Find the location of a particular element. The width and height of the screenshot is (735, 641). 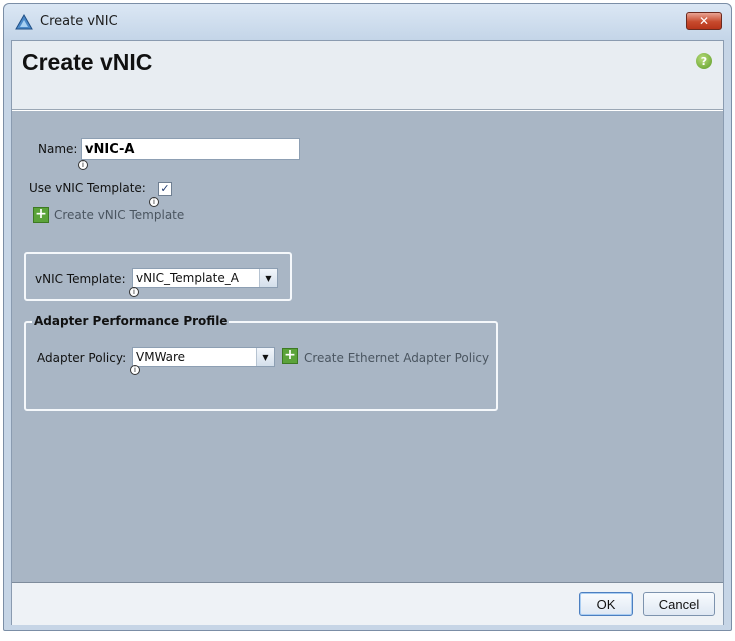

create-vnic-template-link: Create vNIC Template is located at coordinates (119, 215).